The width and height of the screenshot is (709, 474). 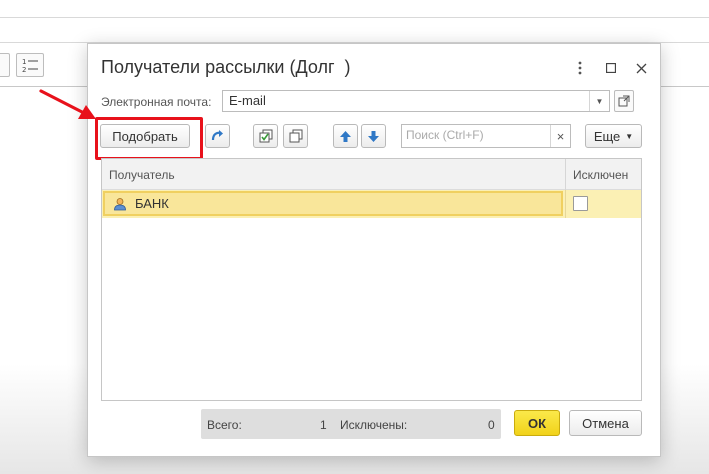 What do you see at coordinates (611, 68) in the screenshot?
I see `maximize-icon` at bounding box center [611, 68].